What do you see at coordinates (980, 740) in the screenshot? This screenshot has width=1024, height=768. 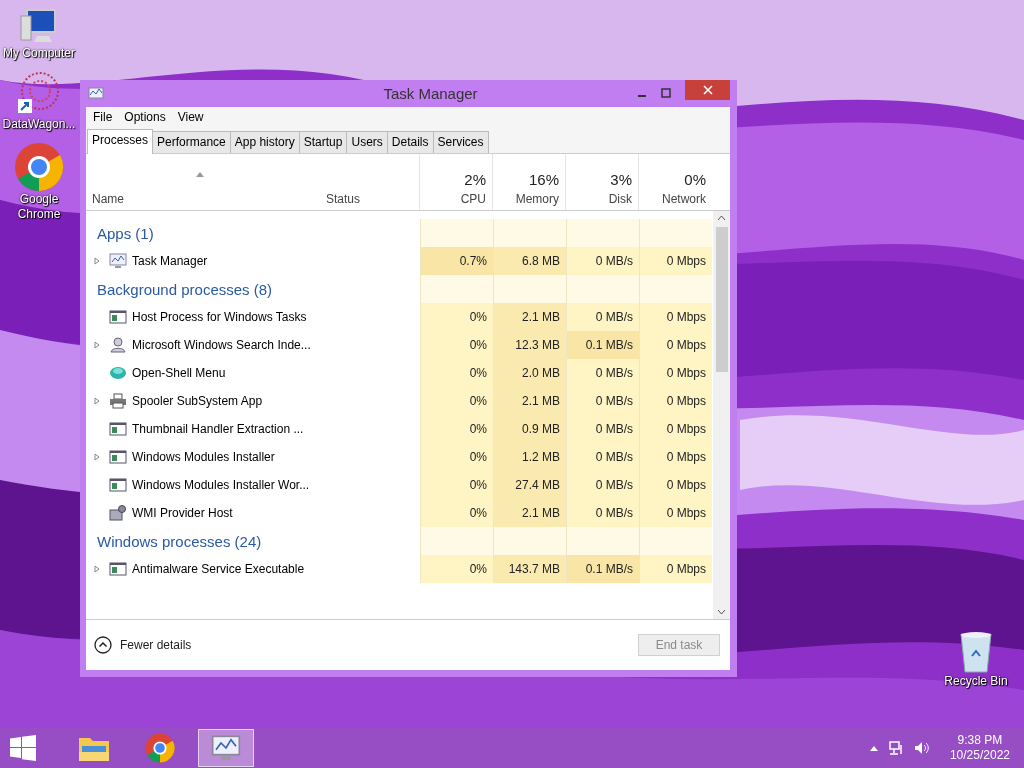 I see `clock-time: 9:38 PM` at bounding box center [980, 740].